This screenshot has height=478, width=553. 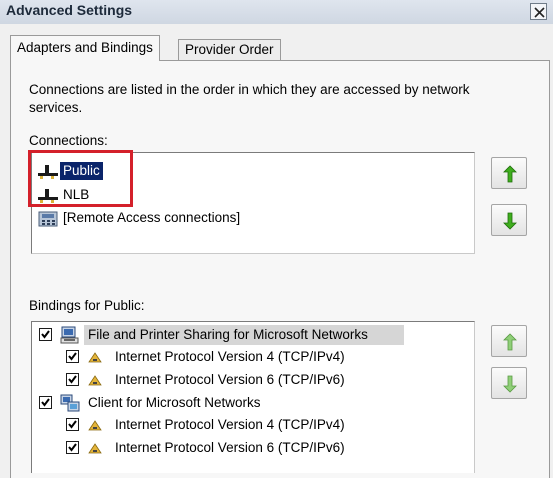 I want to click on tab-provider-order: Provider Order, so click(x=229, y=49).